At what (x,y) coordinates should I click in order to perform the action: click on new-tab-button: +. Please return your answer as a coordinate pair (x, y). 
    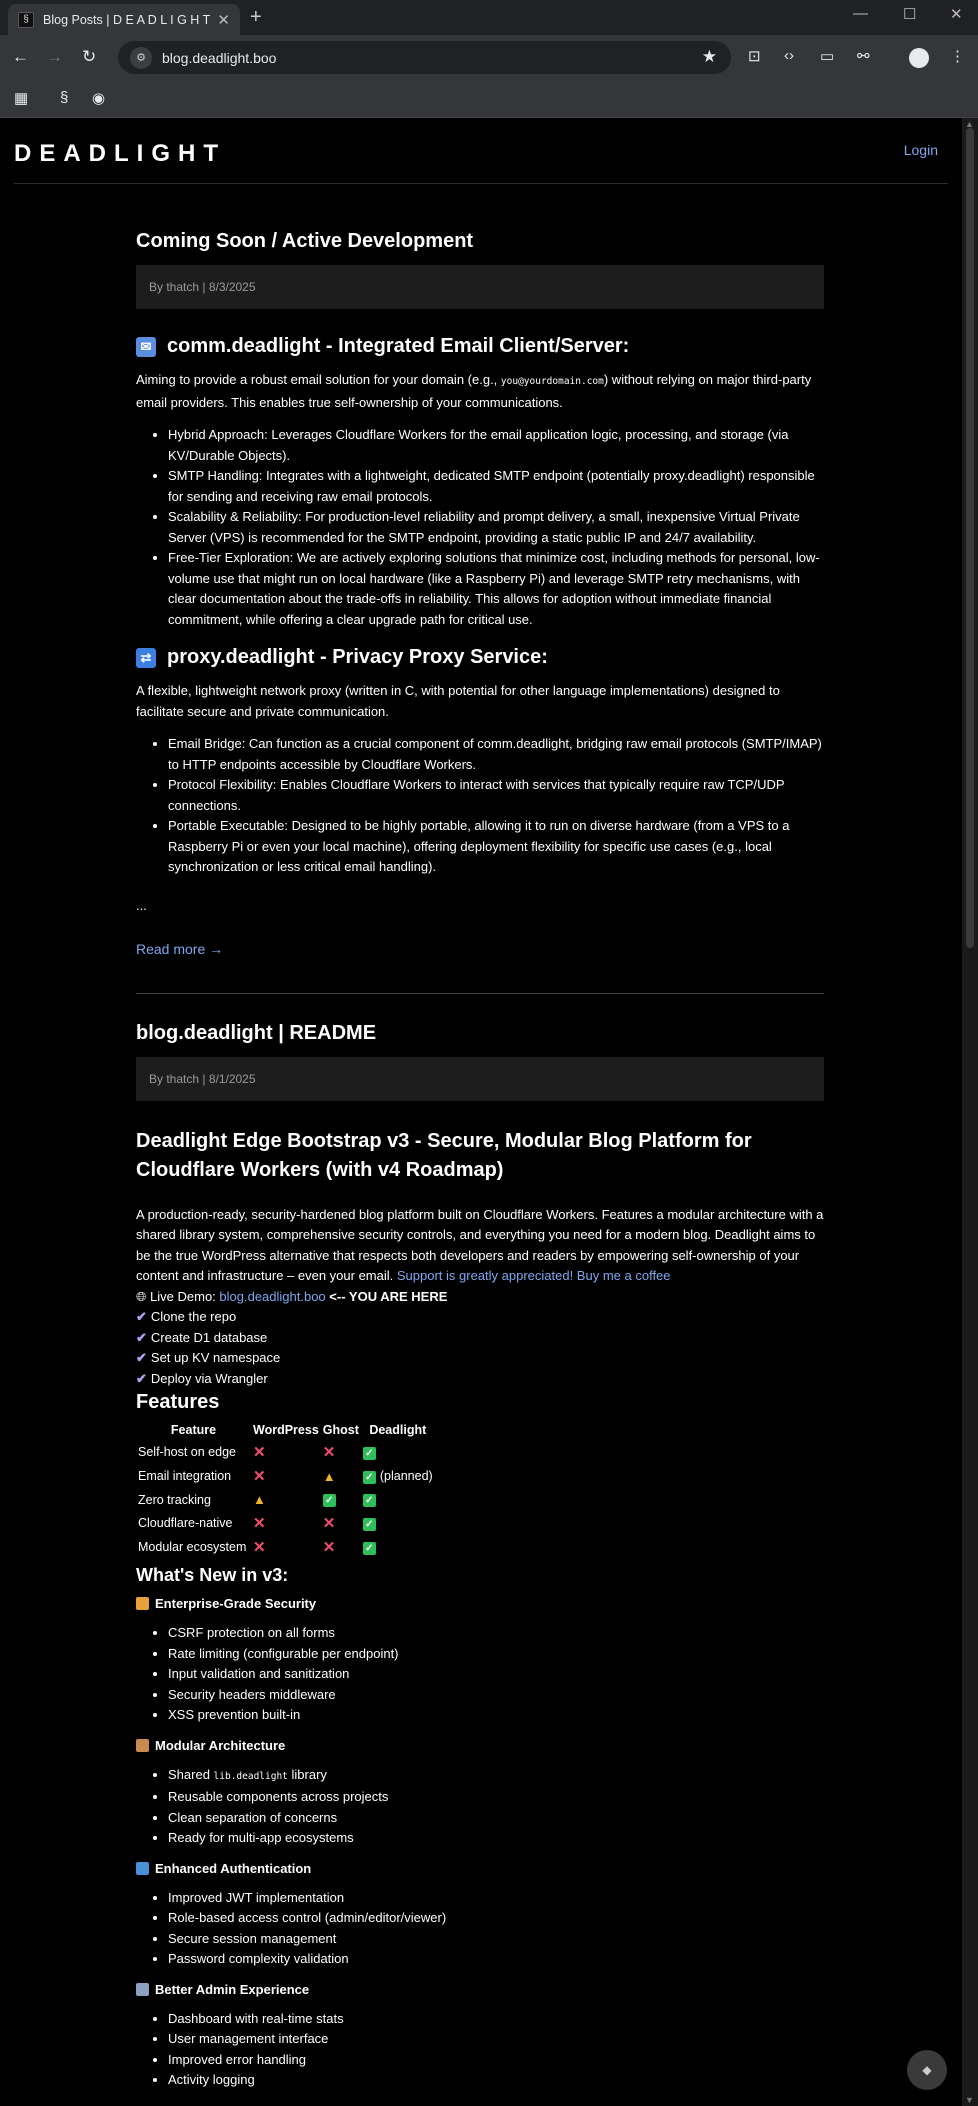
    Looking at the image, I should click on (256, 17).